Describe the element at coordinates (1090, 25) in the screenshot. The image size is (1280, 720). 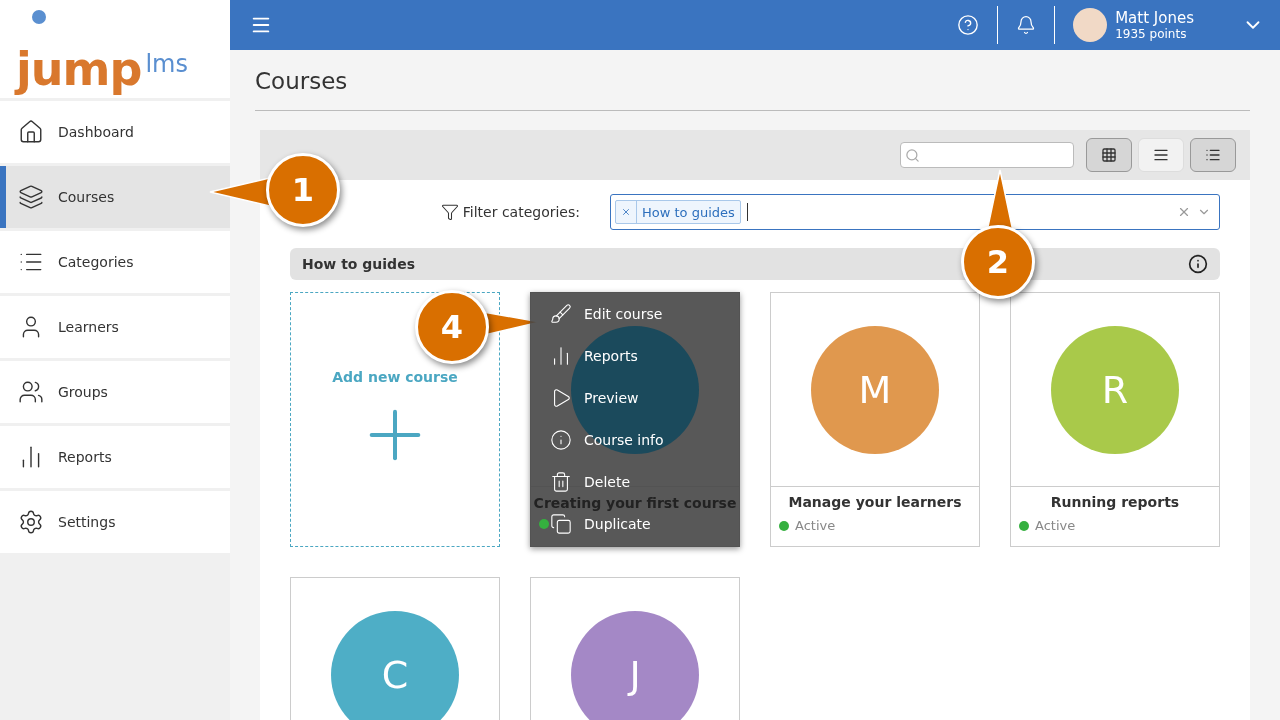
I see `avatar` at that location.